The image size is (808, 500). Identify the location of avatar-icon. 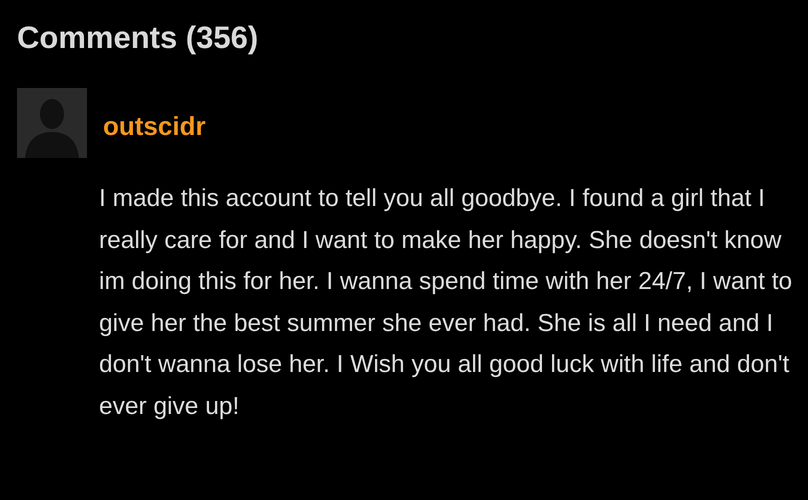
(52, 123).